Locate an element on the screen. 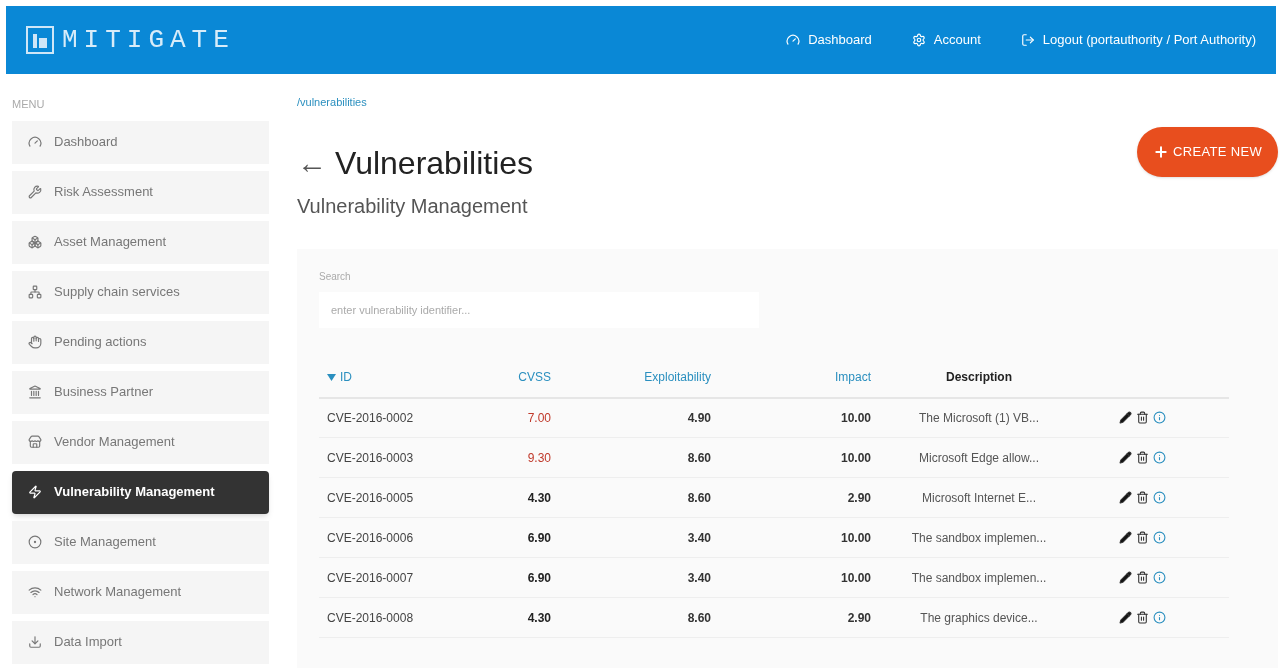 The width and height of the screenshot is (1282, 668). page-title: Vulnerabilities is located at coordinates (434, 163).